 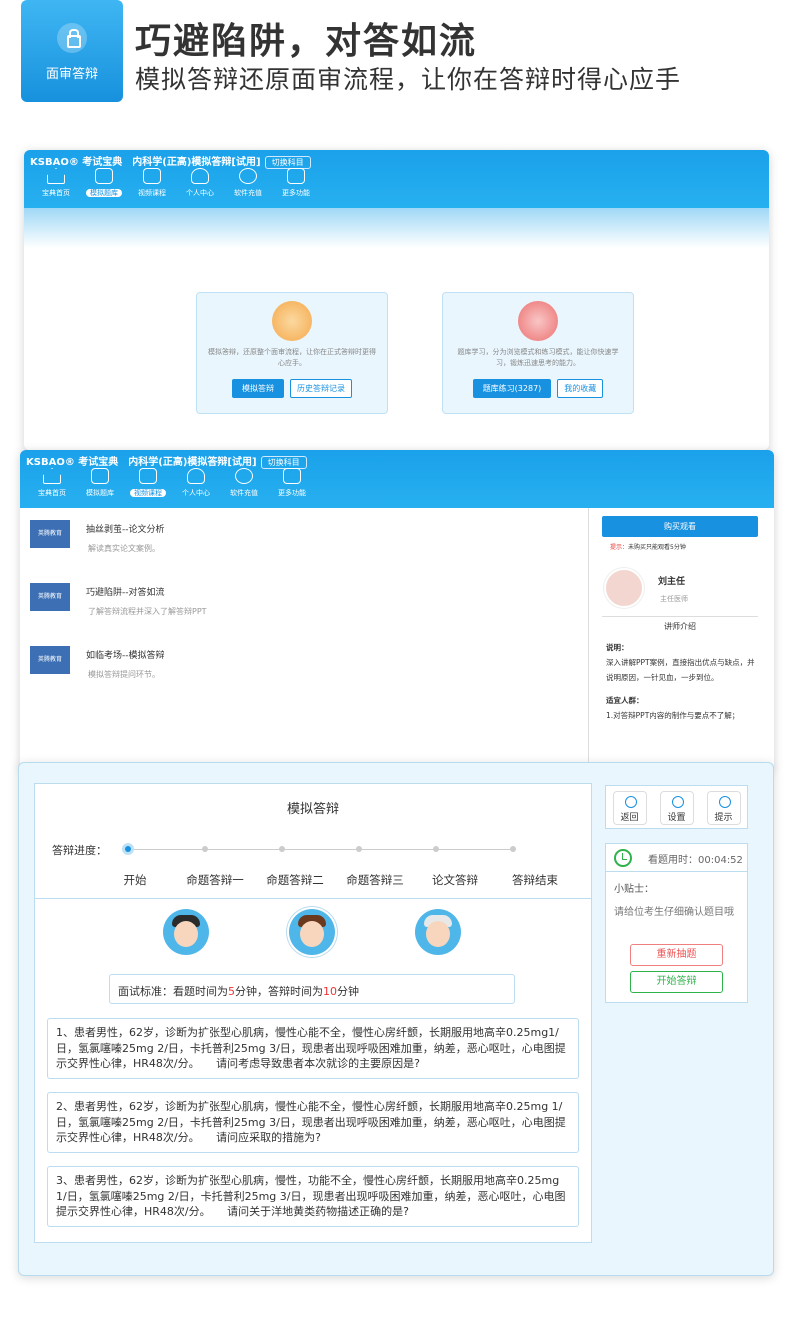 What do you see at coordinates (125, 593) in the screenshot?
I see `course-title: 巧避陷阱--对答如流` at bounding box center [125, 593].